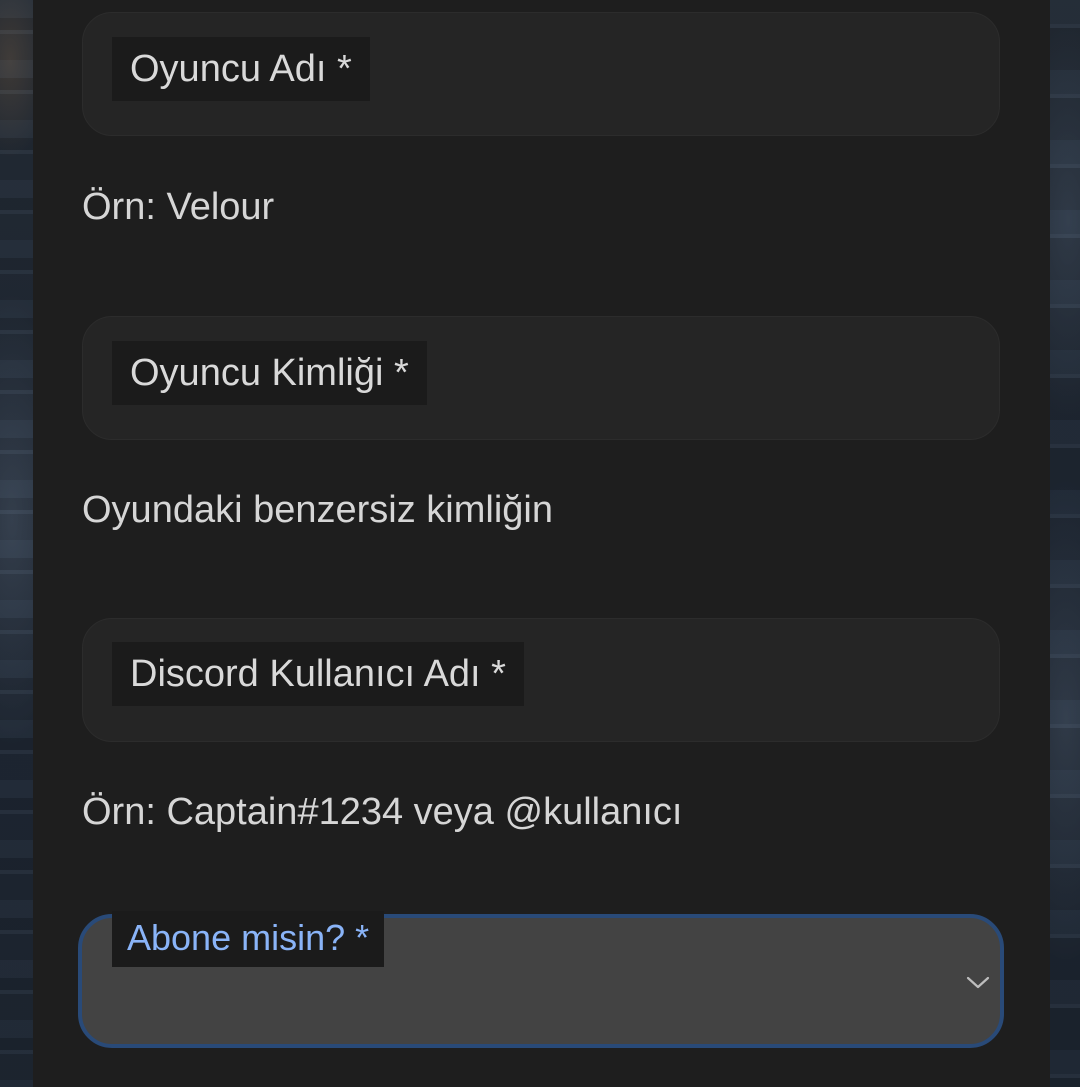 The image size is (1080, 1087). What do you see at coordinates (1065, 543) in the screenshot?
I see `background-right-edge` at bounding box center [1065, 543].